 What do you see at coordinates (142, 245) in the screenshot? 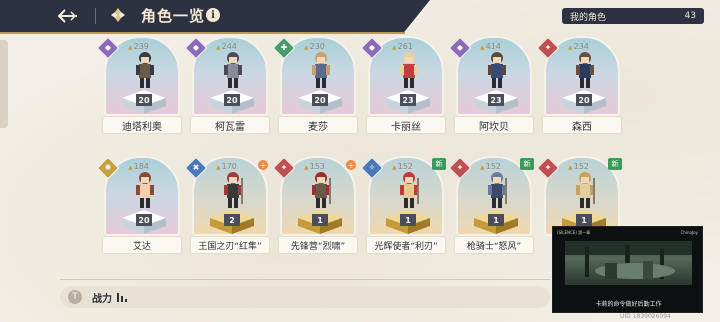
I see `character-name: 艾达` at bounding box center [142, 245].